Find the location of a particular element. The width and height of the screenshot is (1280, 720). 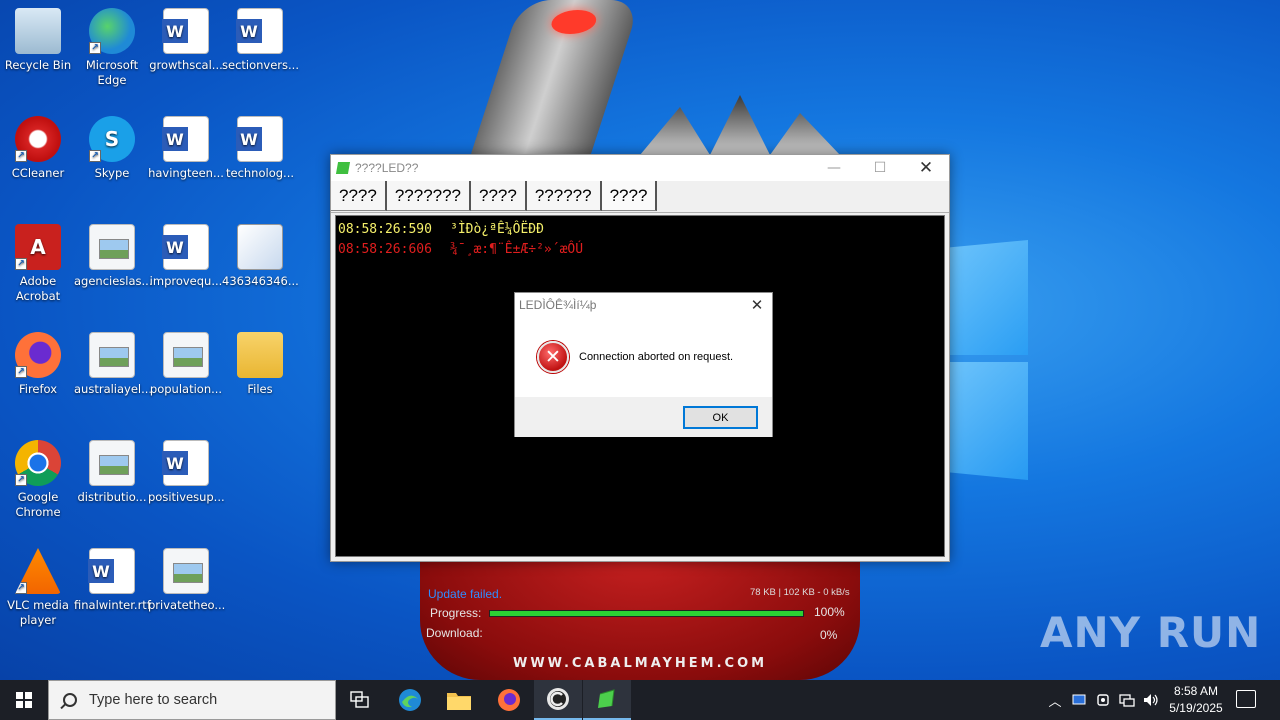

taskbar-search: Type here to search is located at coordinates (192, 700).